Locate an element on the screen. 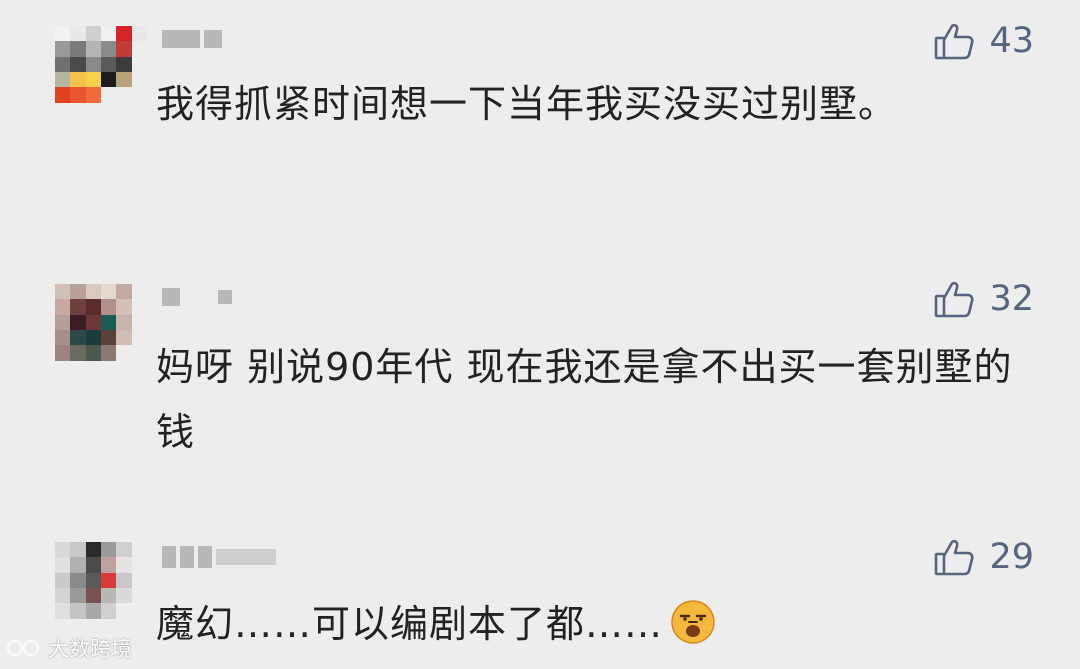 Image resolution: width=1080 pixels, height=669 pixels. watermark: 大数跨境 is located at coordinates (69, 648).